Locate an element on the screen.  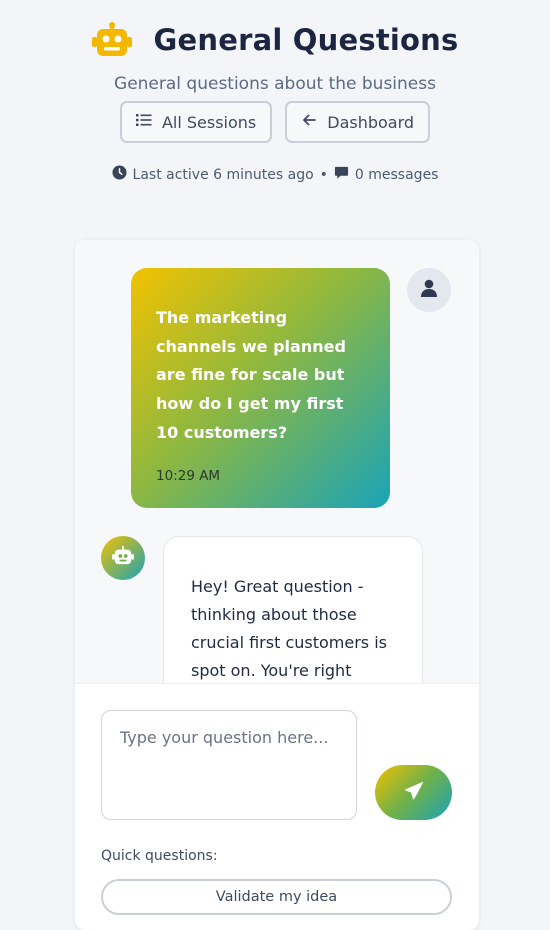
arrow-left-icon is located at coordinates (309, 122).